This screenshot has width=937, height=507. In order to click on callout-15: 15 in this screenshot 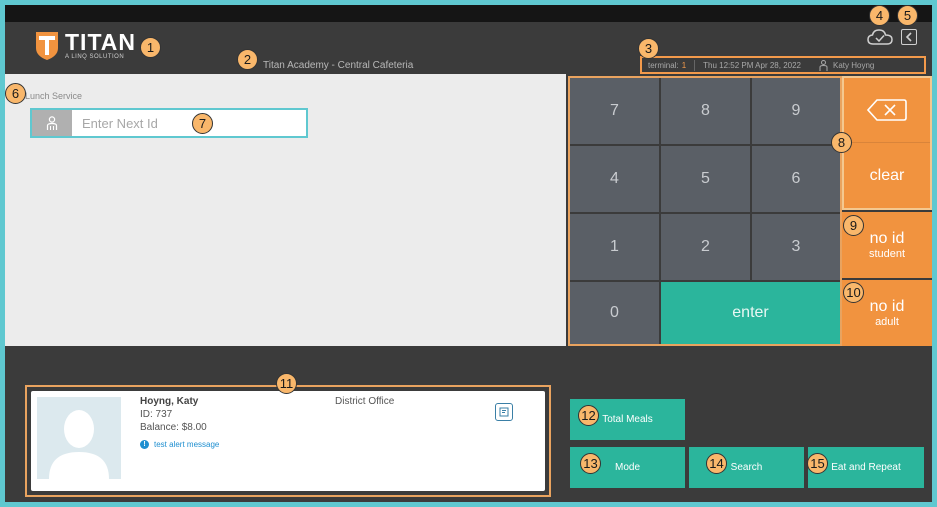, I will do `click(817, 463)`.